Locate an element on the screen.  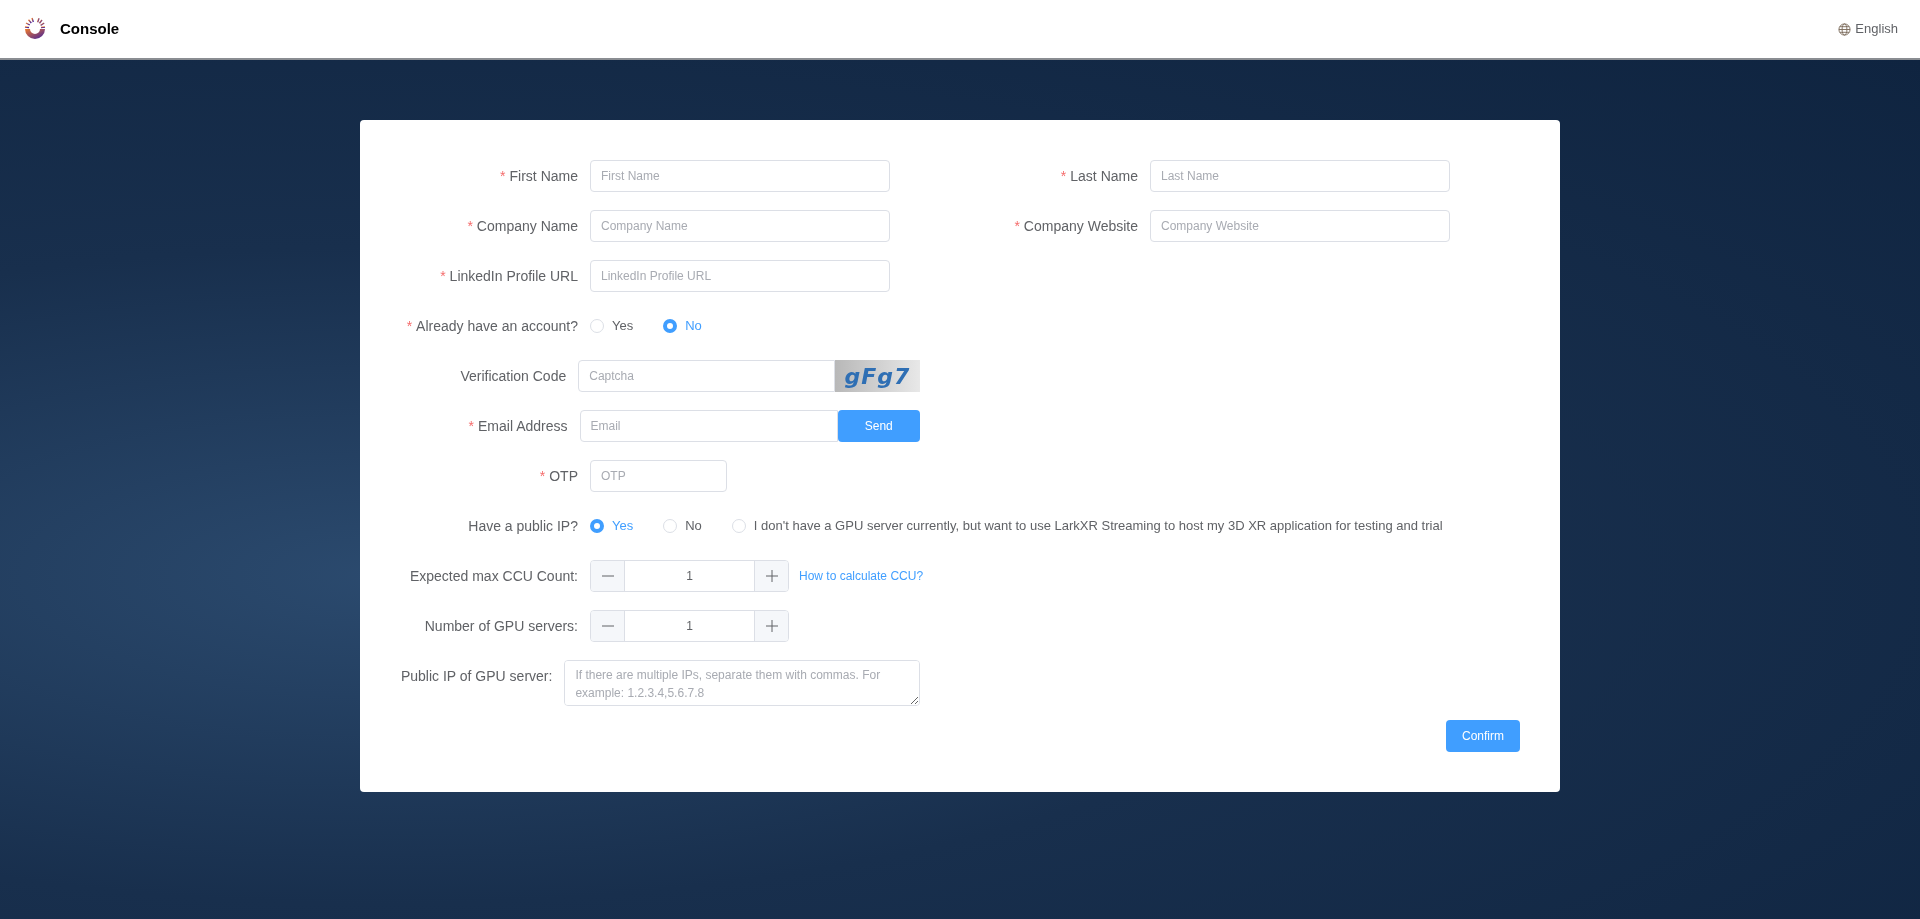
help-link: How to calculate CCU? is located at coordinates (861, 576).